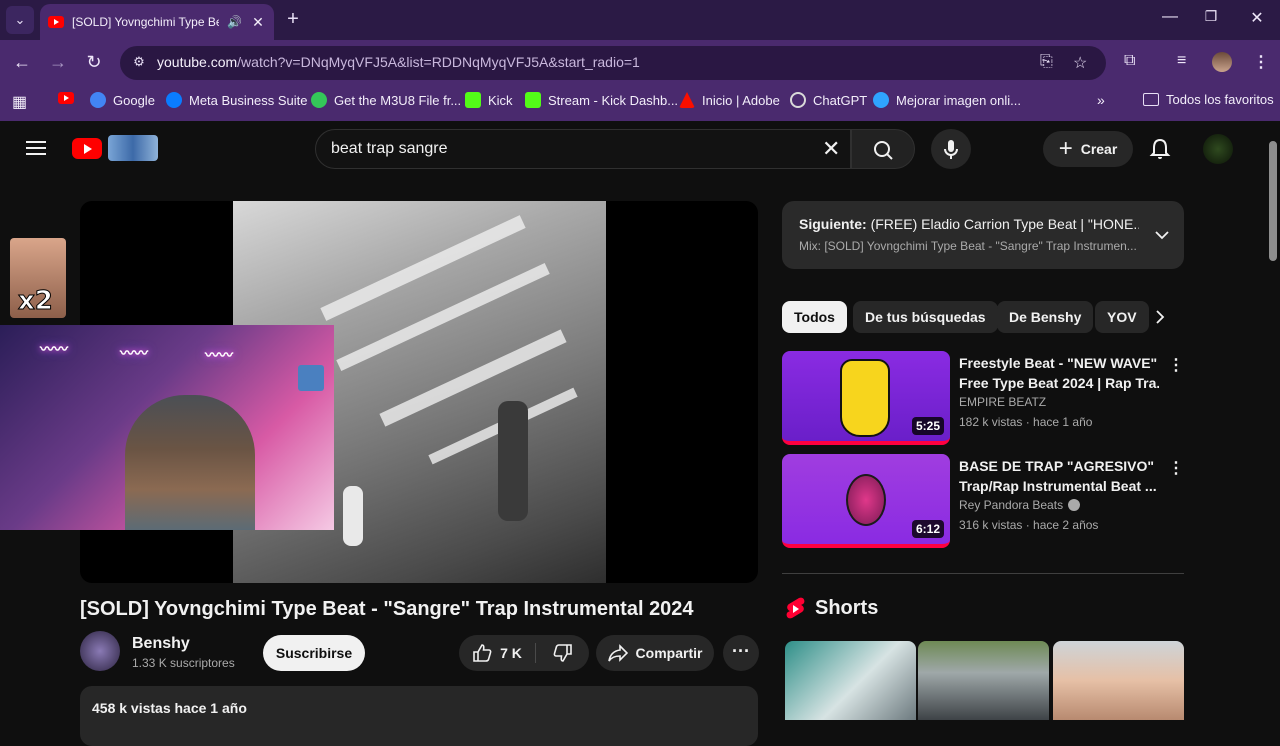 Image resolution: width=1280 pixels, height=746 pixels. I want to click on bookmark-youtube, so click(66, 98).